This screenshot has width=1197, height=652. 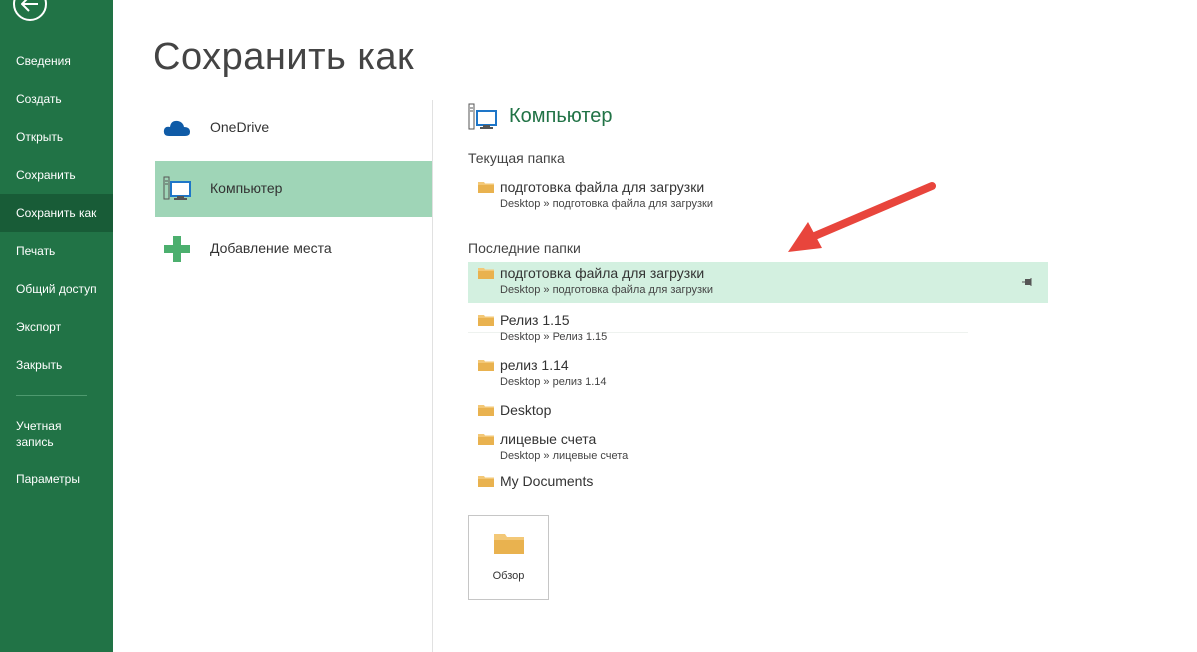 What do you see at coordinates (56, 251) in the screenshot?
I see `nav-print: Печать` at bounding box center [56, 251].